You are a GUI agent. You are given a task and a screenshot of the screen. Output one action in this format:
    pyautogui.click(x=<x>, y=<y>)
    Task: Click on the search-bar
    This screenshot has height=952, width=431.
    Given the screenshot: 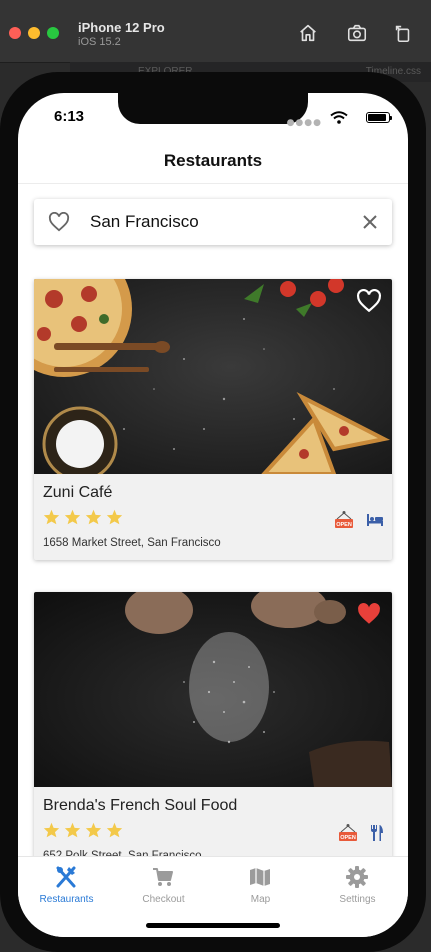 What is the action you would take?
    pyautogui.click(x=213, y=222)
    